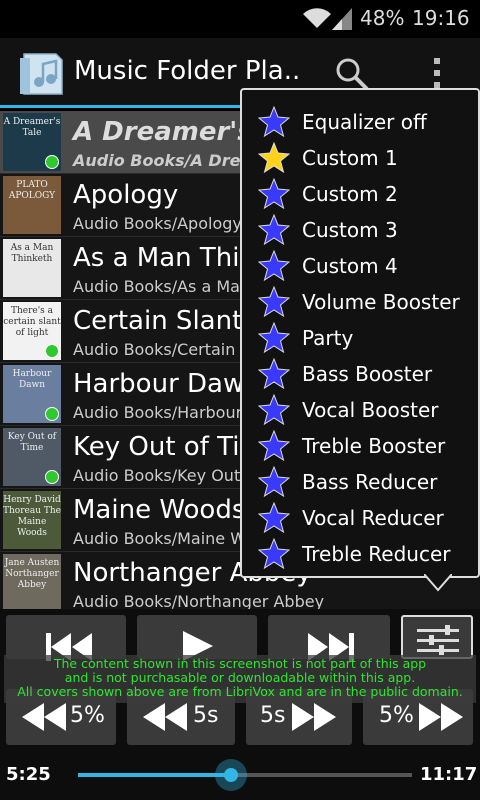 Image resolution: width=480 pixels, height=800 pixels. What do you see at coordinates (240, 19) in the screenshot?
I see `status-bar: 48% 19:16` at bounding box center [240, 19].